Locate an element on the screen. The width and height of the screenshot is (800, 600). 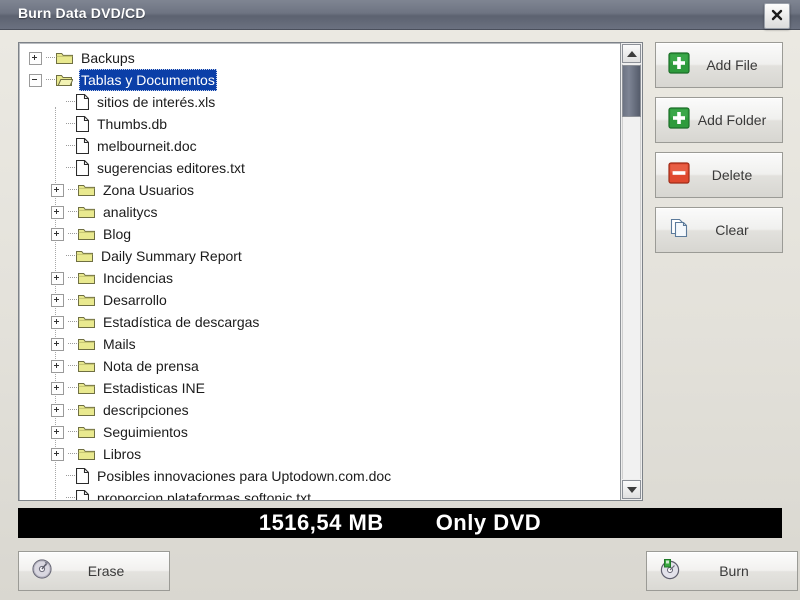
close-button is located at coordinates (777, 16).